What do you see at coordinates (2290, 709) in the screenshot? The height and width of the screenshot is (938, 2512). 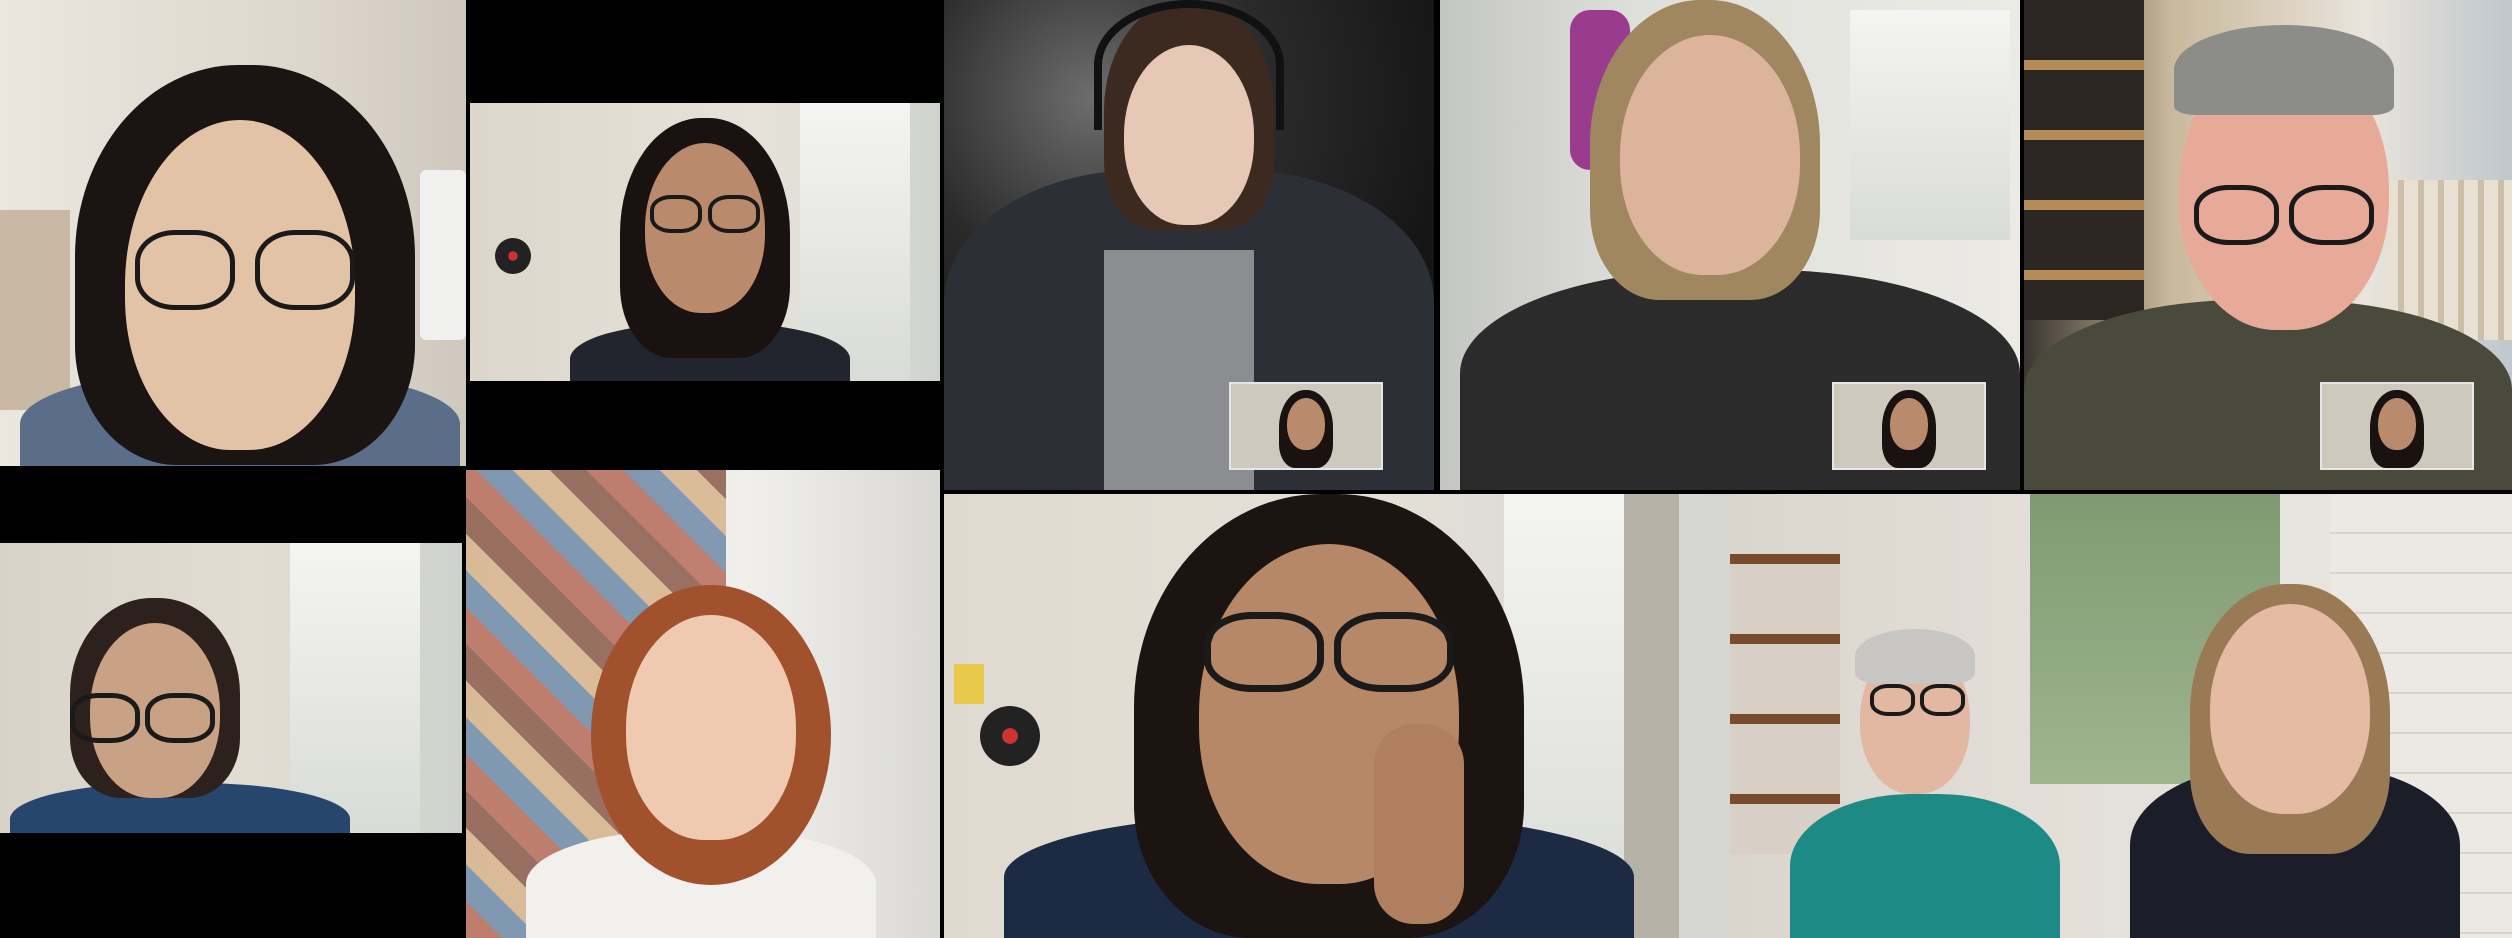 I see `face-right` at bounding box center [2290, 709].